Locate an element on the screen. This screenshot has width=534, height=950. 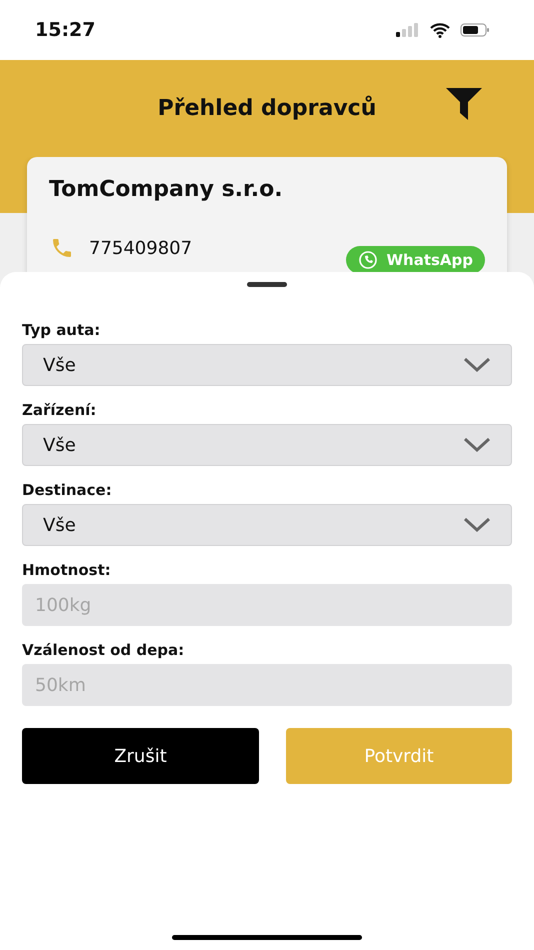
sheet-handle is located at coordinates (267, 284).